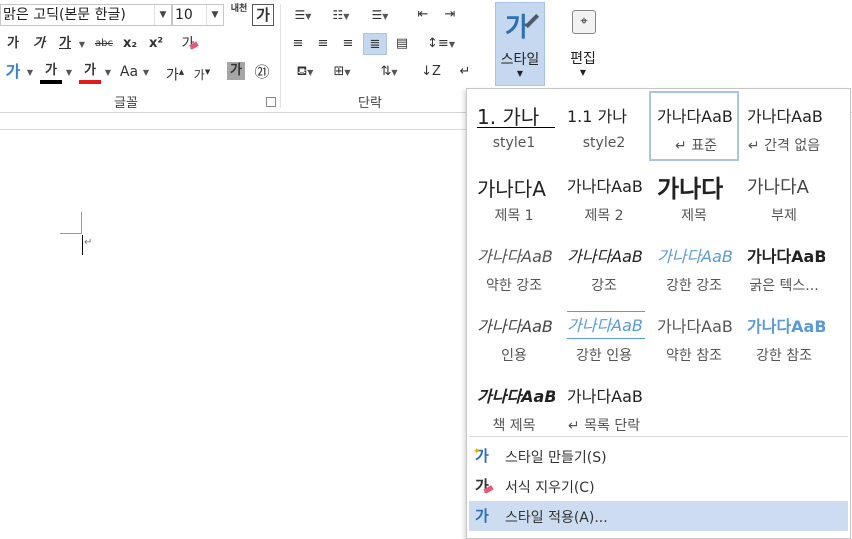 The image size is (852, 539). What do you see at coordinates (348, 44) in the screenshot?
I see `align-right-button: ≡` at bounding box center [348, 44].